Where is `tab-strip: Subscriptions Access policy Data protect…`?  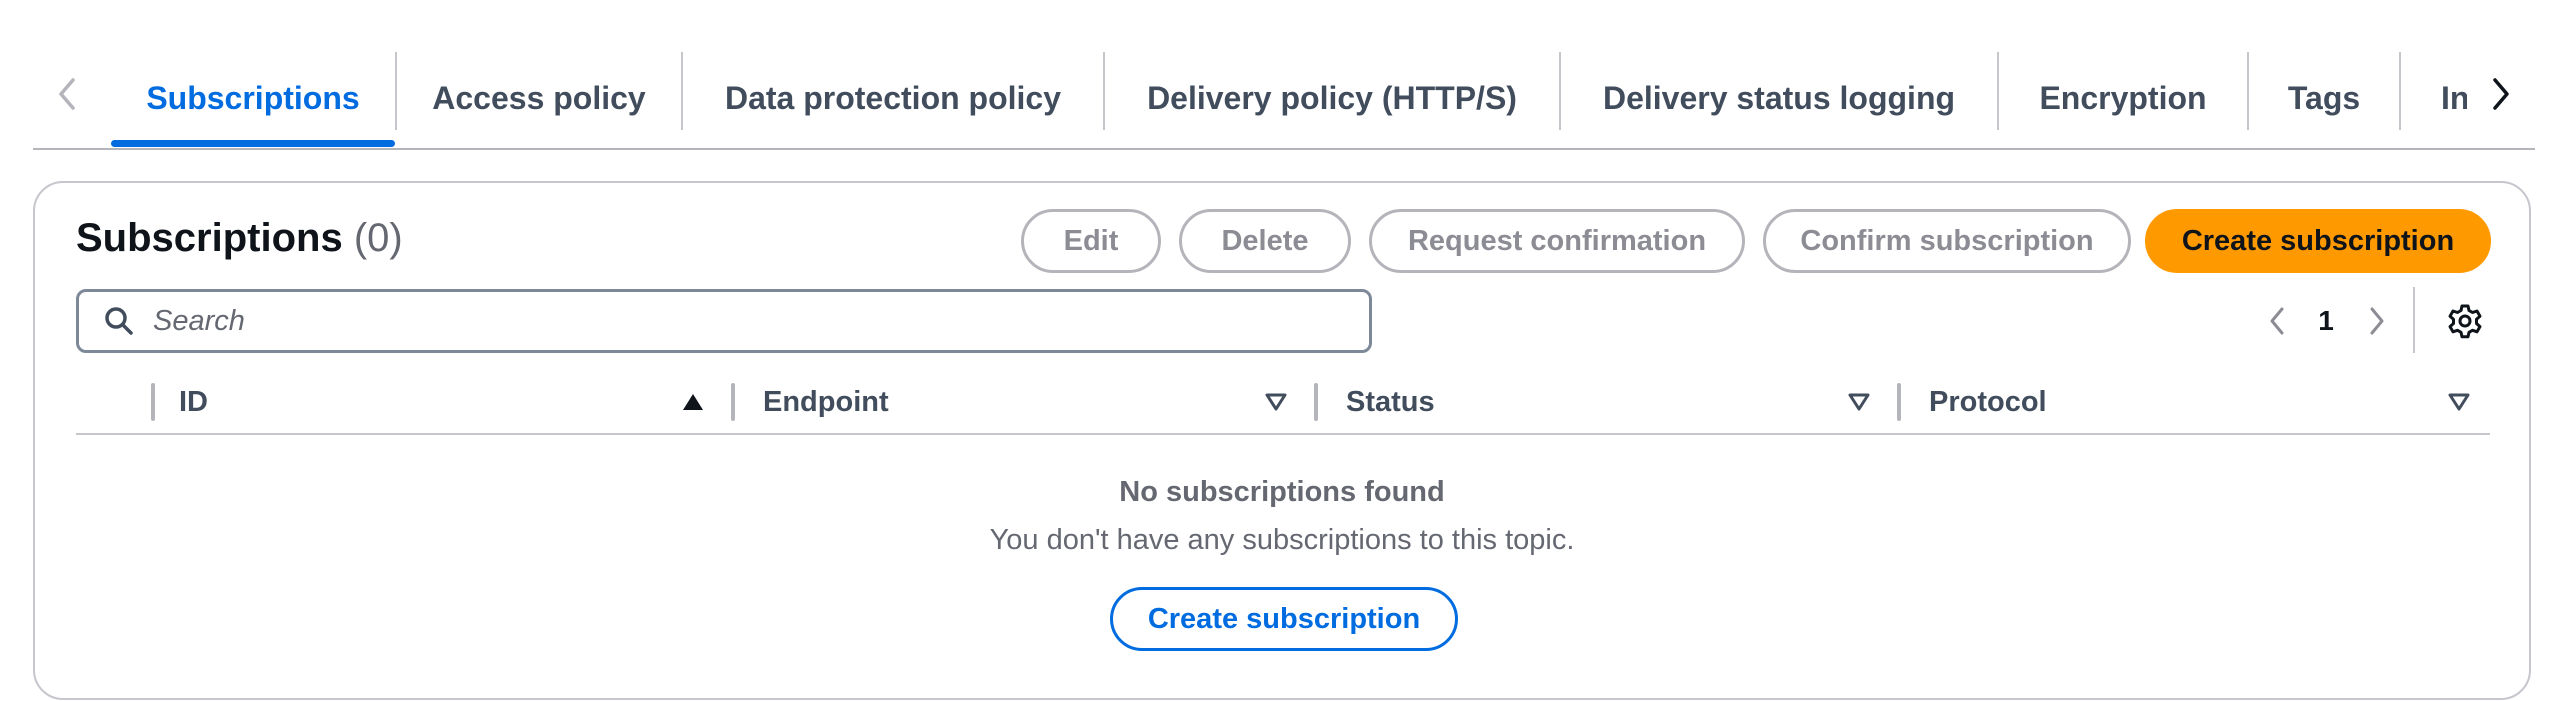 tab-strip: Subscriptions Access policy Data protect… is located at coordinates (1289, 98).